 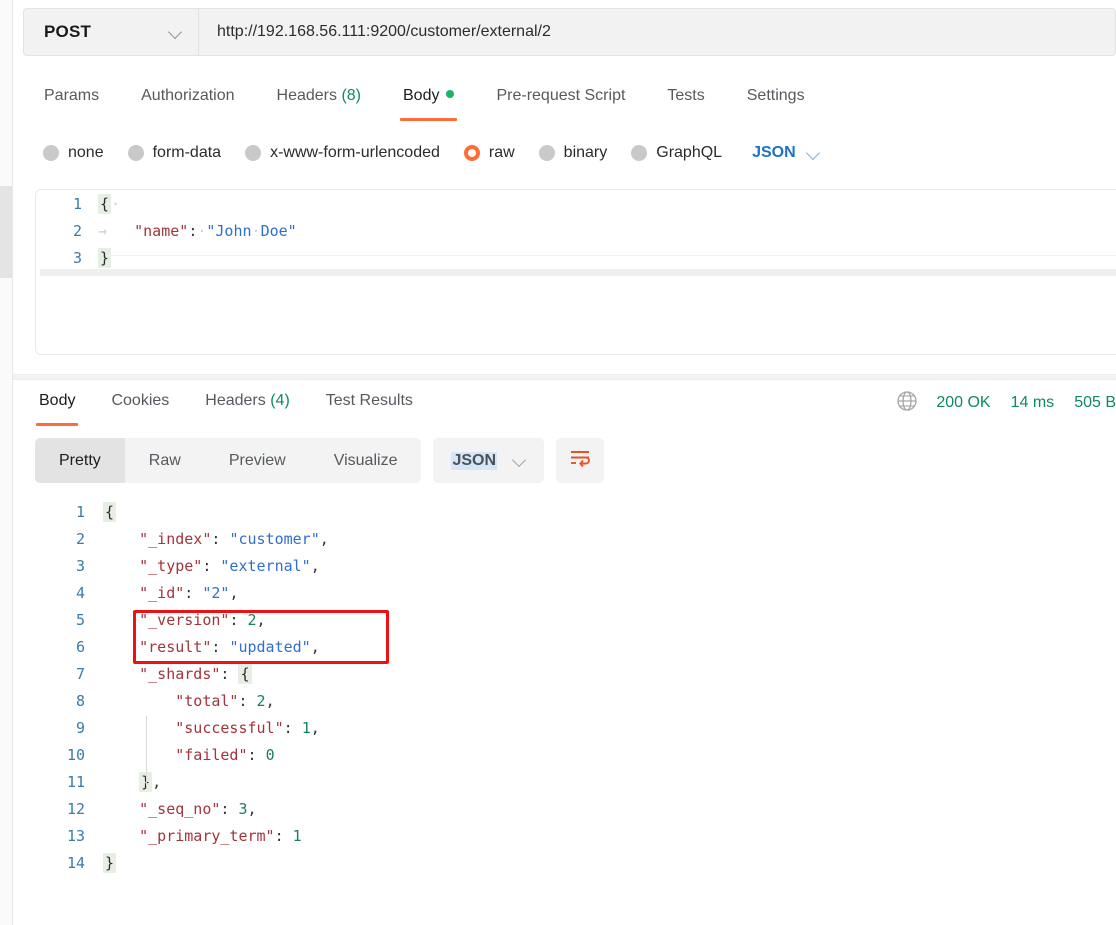 What do you see at coordinates (585, 152) in the screenshot?
I see `radio-label: binary` at bounding box center [585, 152].